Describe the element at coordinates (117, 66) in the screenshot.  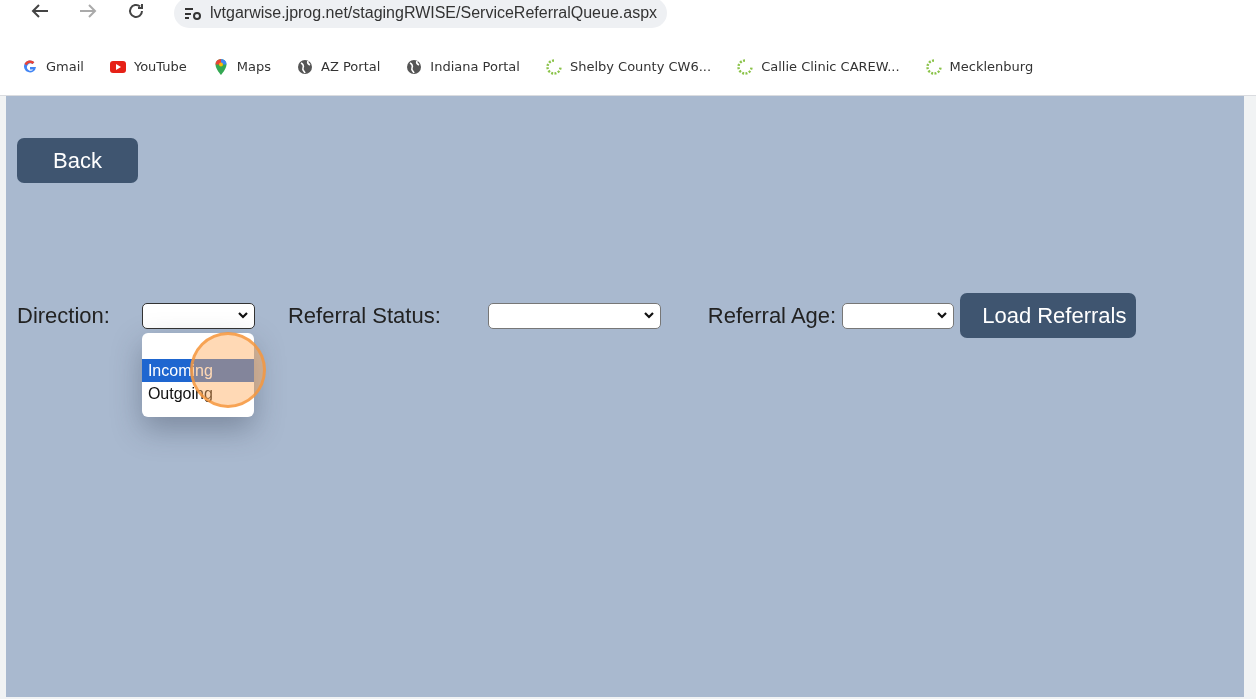
I see `video-play-icon` at that location.